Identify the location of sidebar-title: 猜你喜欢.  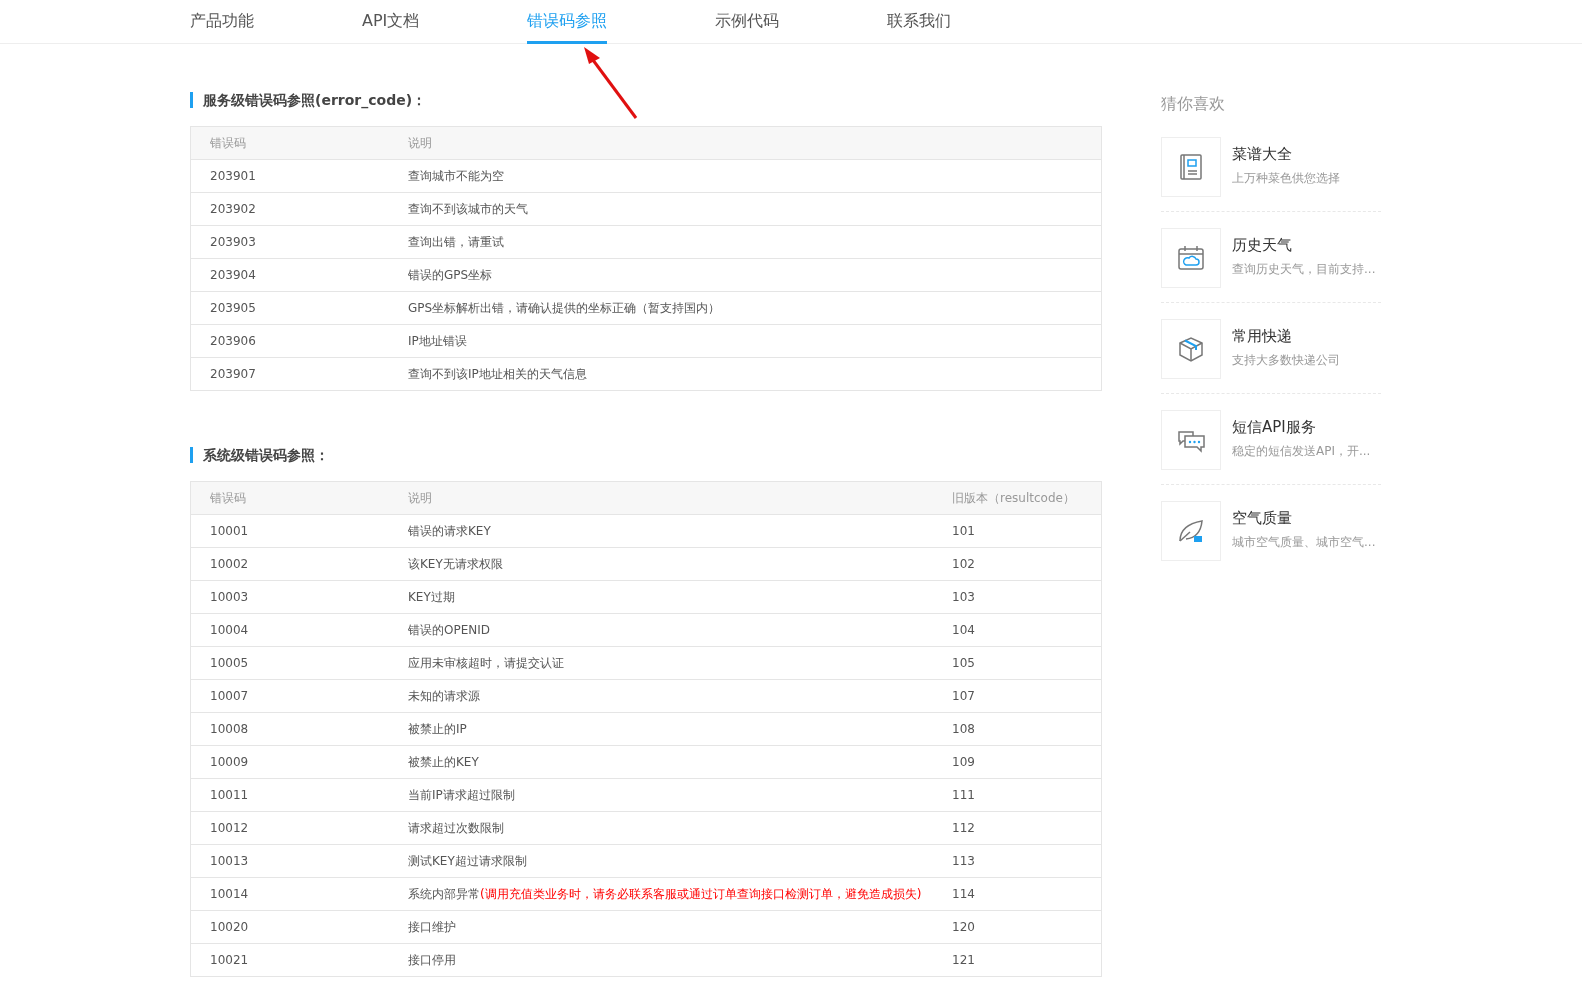
(1193, 104).